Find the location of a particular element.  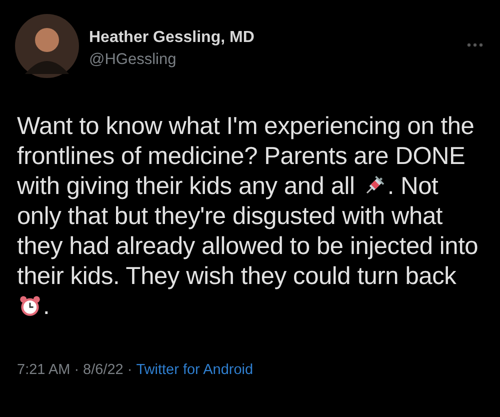

author-handle: @HGessling is located at coordinates (272, 60).